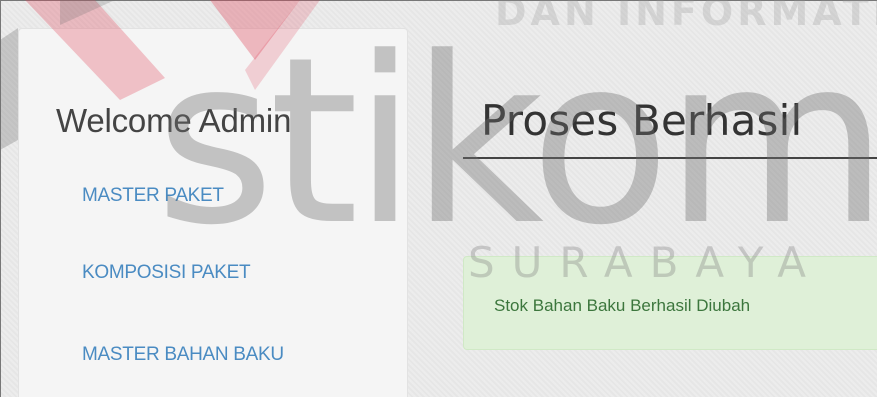  What do you see at coordinates (686, 17) in the screenshot?
I see `watermark-top-text: DAN INFORMATIKA` at bounding box center [686, 17].